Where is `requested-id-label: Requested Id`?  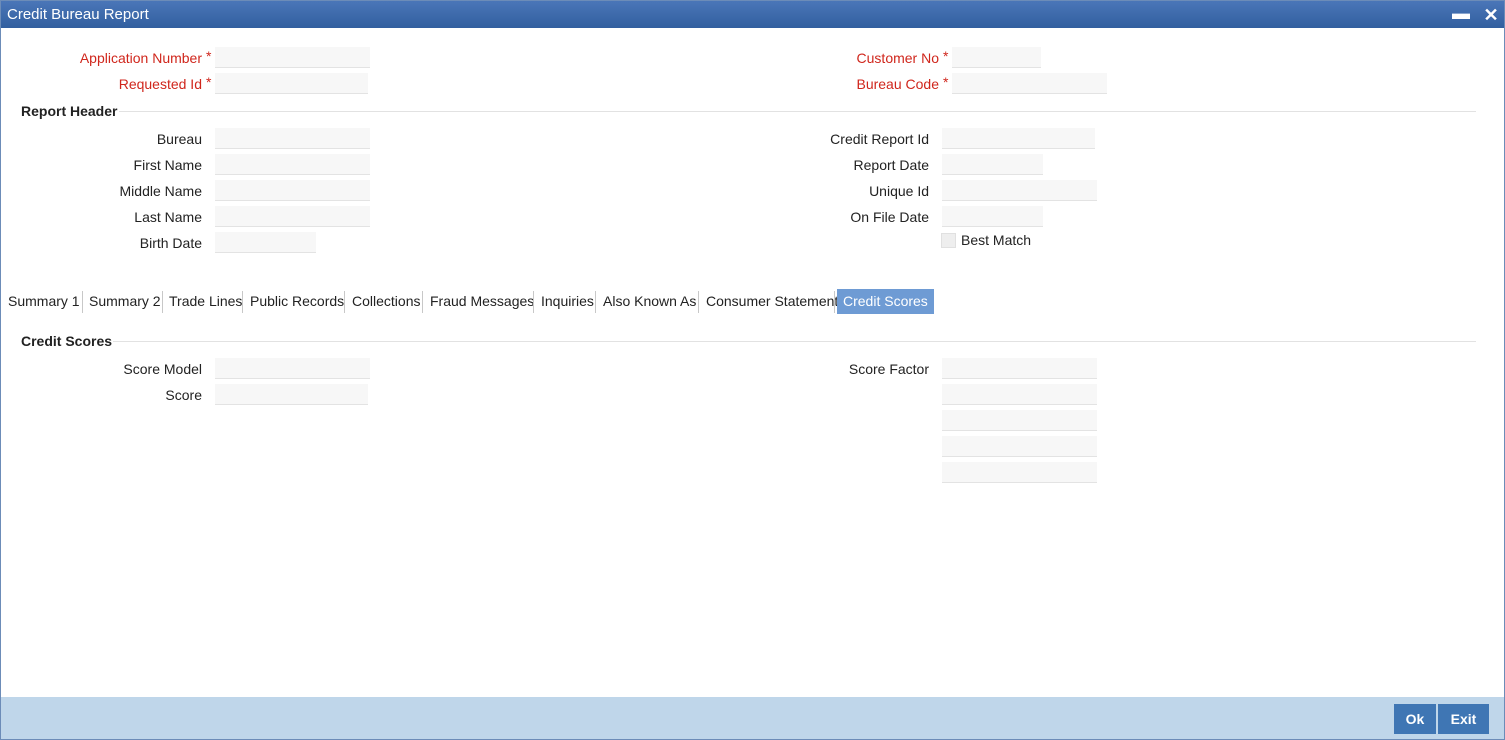
requested-id-label: Requested Id is located at coordinates (160, 84).